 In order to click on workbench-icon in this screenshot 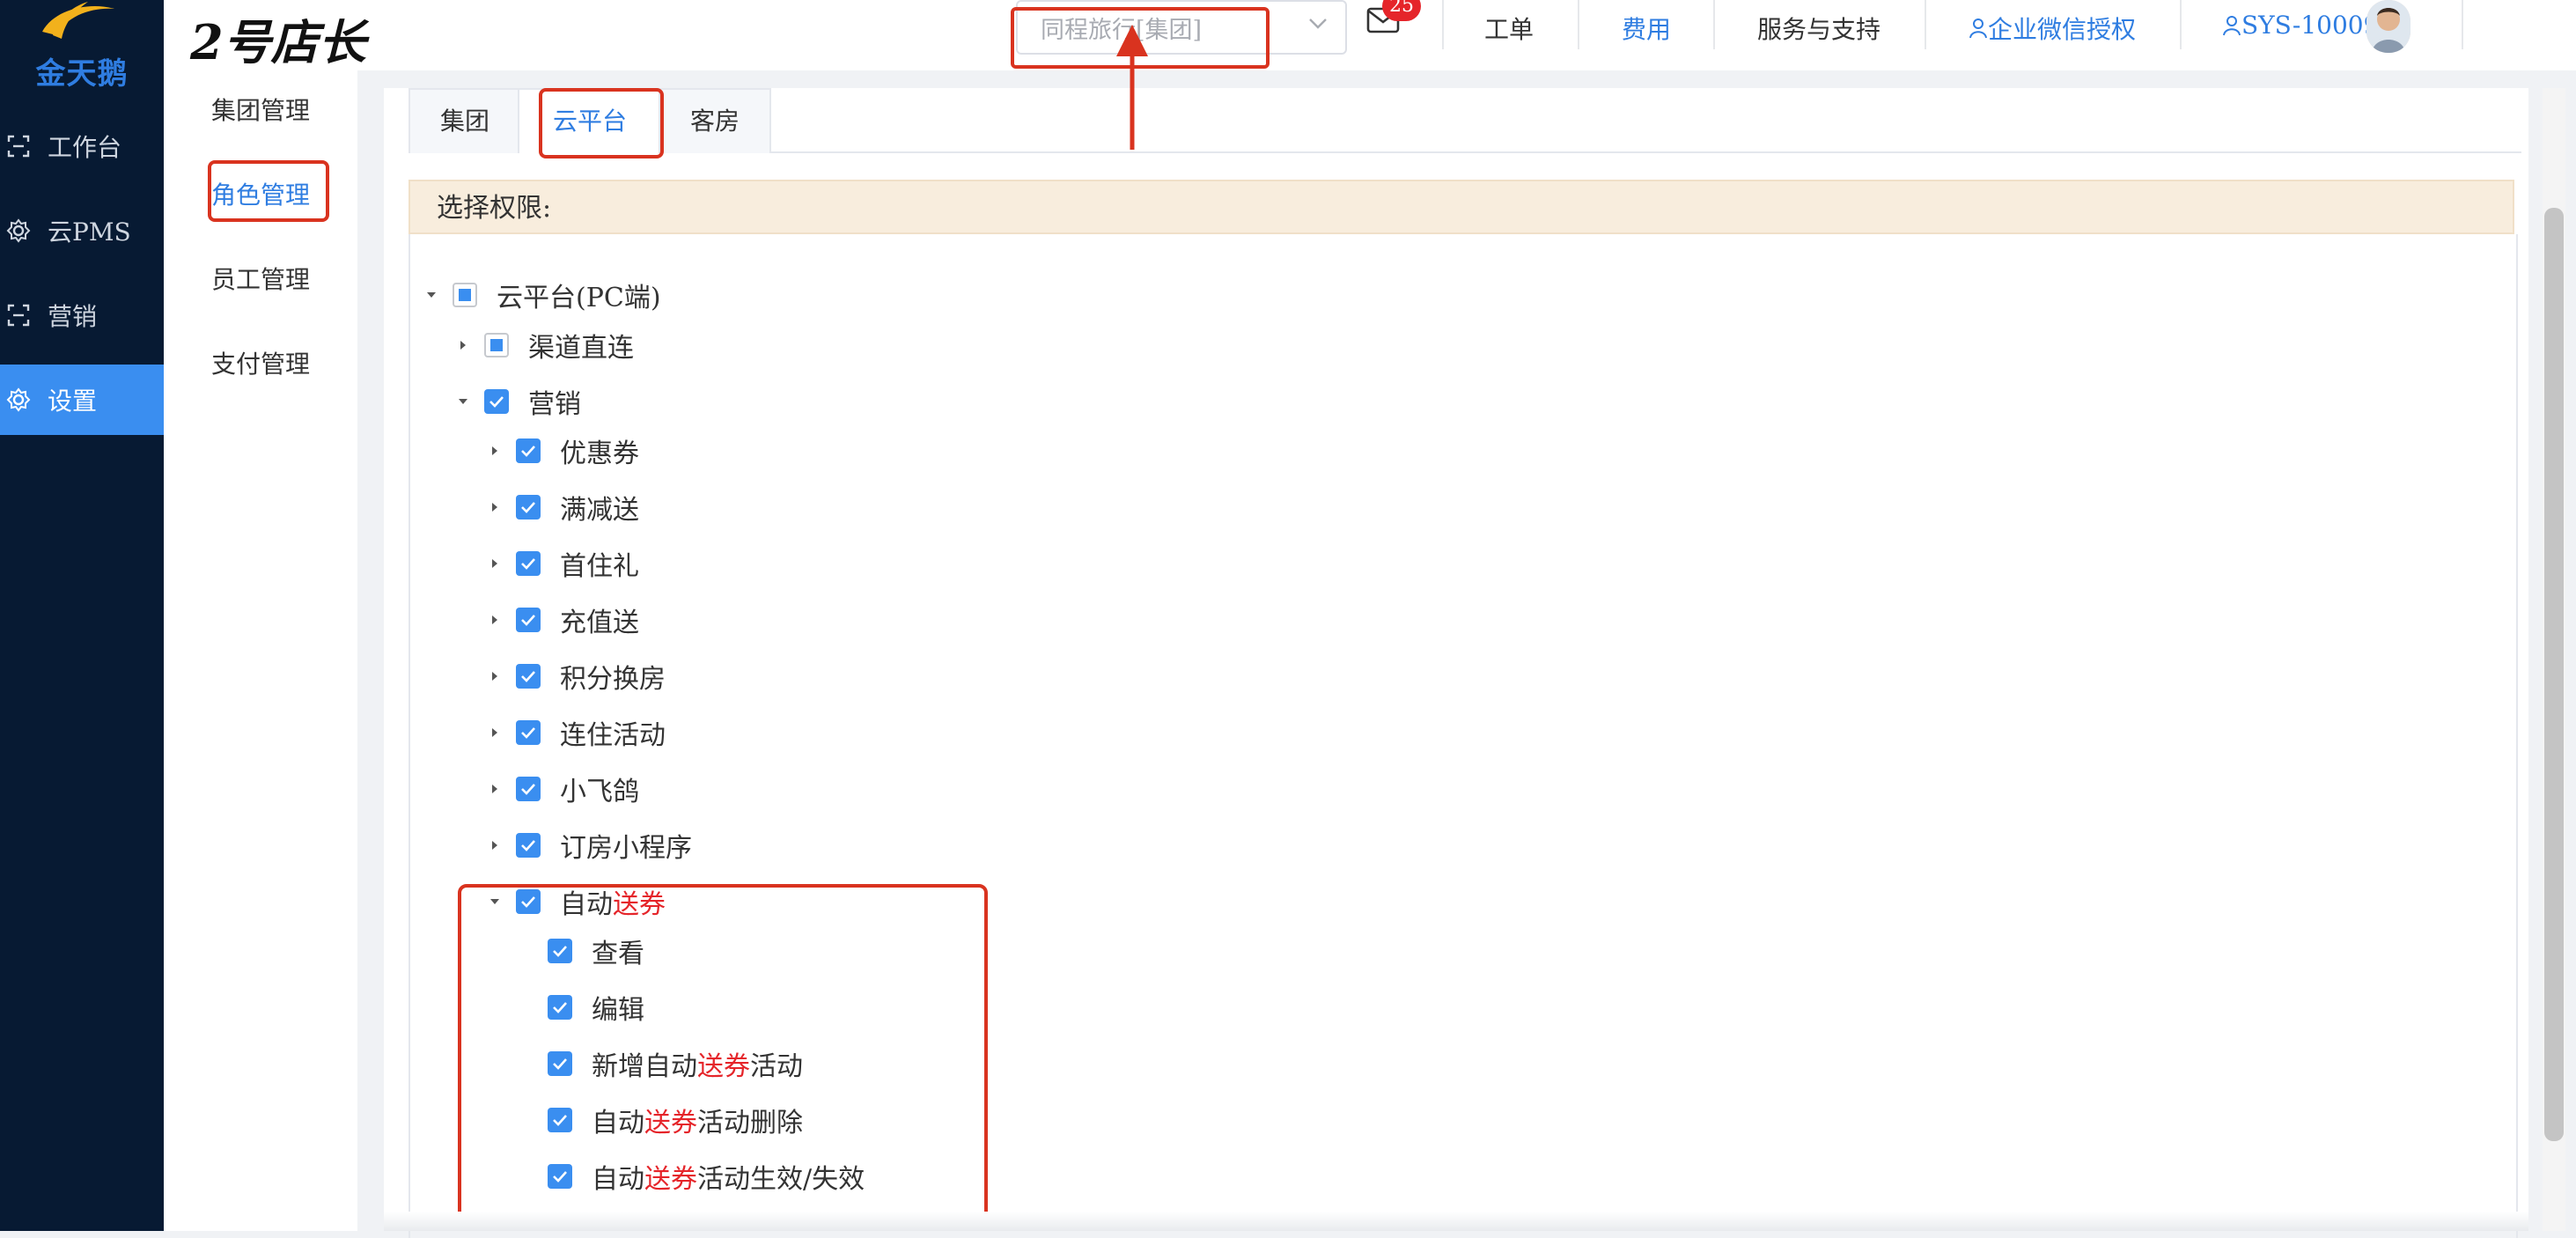, I will do `click(18, 146)`.